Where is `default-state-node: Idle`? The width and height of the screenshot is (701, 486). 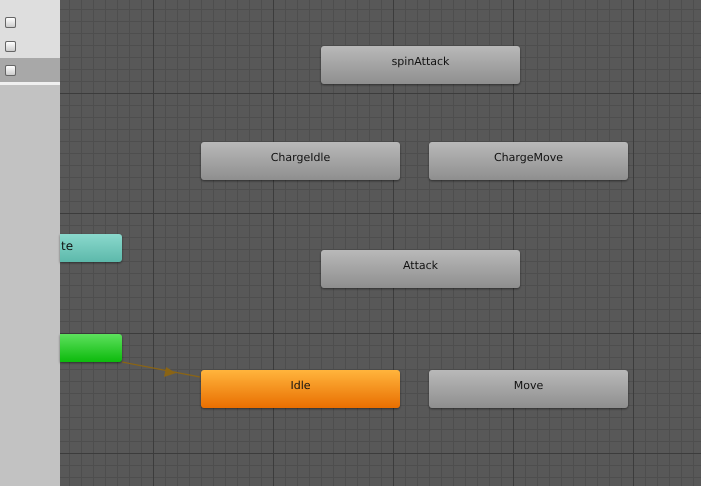 default-state-node: Idle is located at coordinates (300, 389).